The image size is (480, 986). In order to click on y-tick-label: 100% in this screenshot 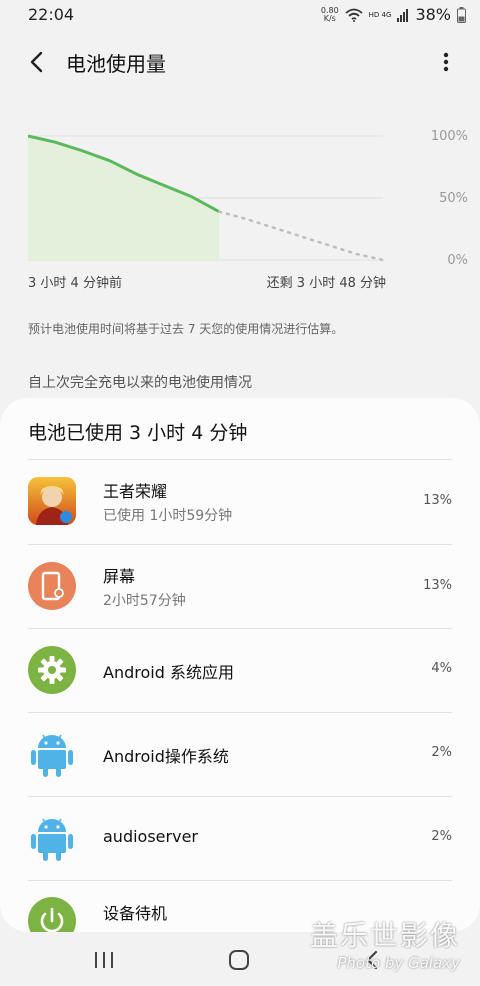, I will do `click(449, 136)`.